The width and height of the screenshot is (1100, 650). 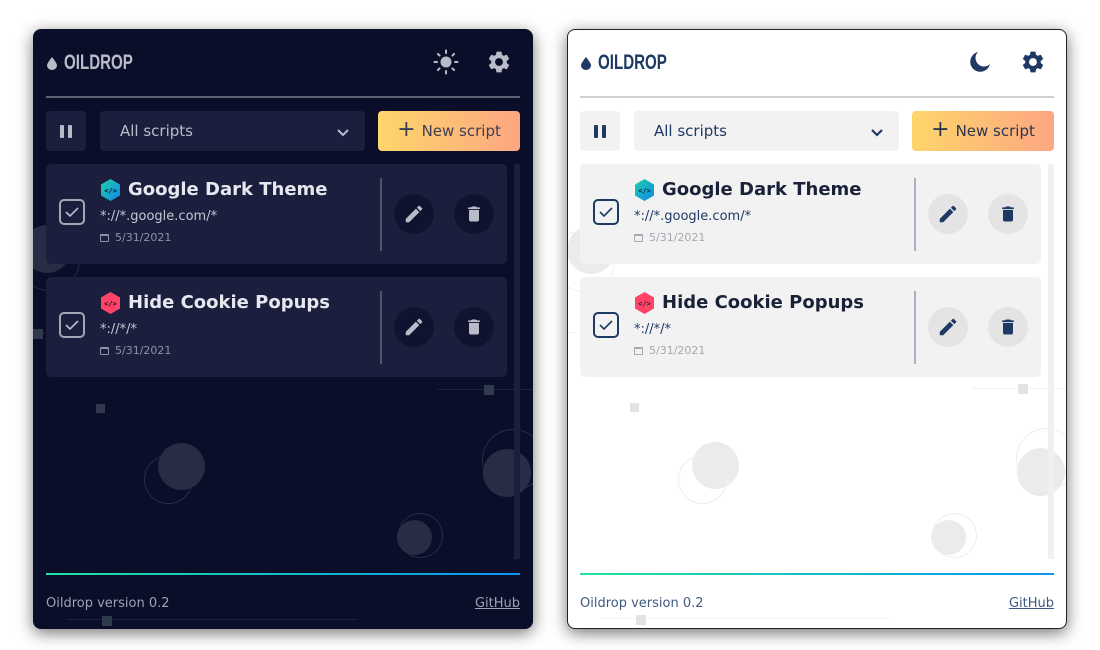 I want to click on script-card: </> Hide Cookie Popups *://*/* 5/31/2021, so click(x=810, y=327).